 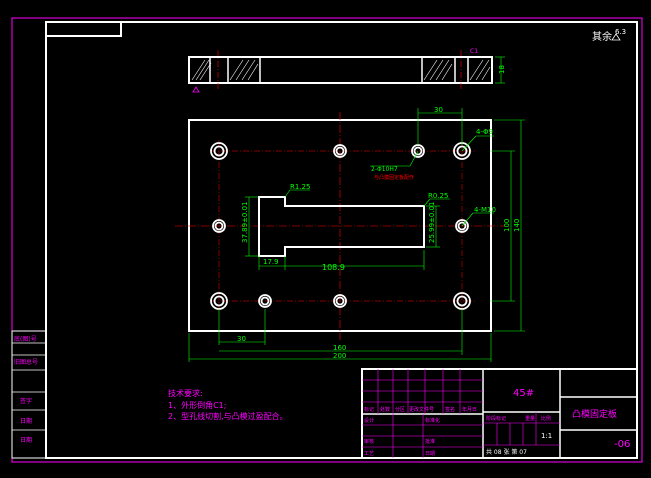 What do you see at coordinates (385, 409) in the screenshot?
I see `title-row-label-1: 处数` at bounding box center [385, 409].